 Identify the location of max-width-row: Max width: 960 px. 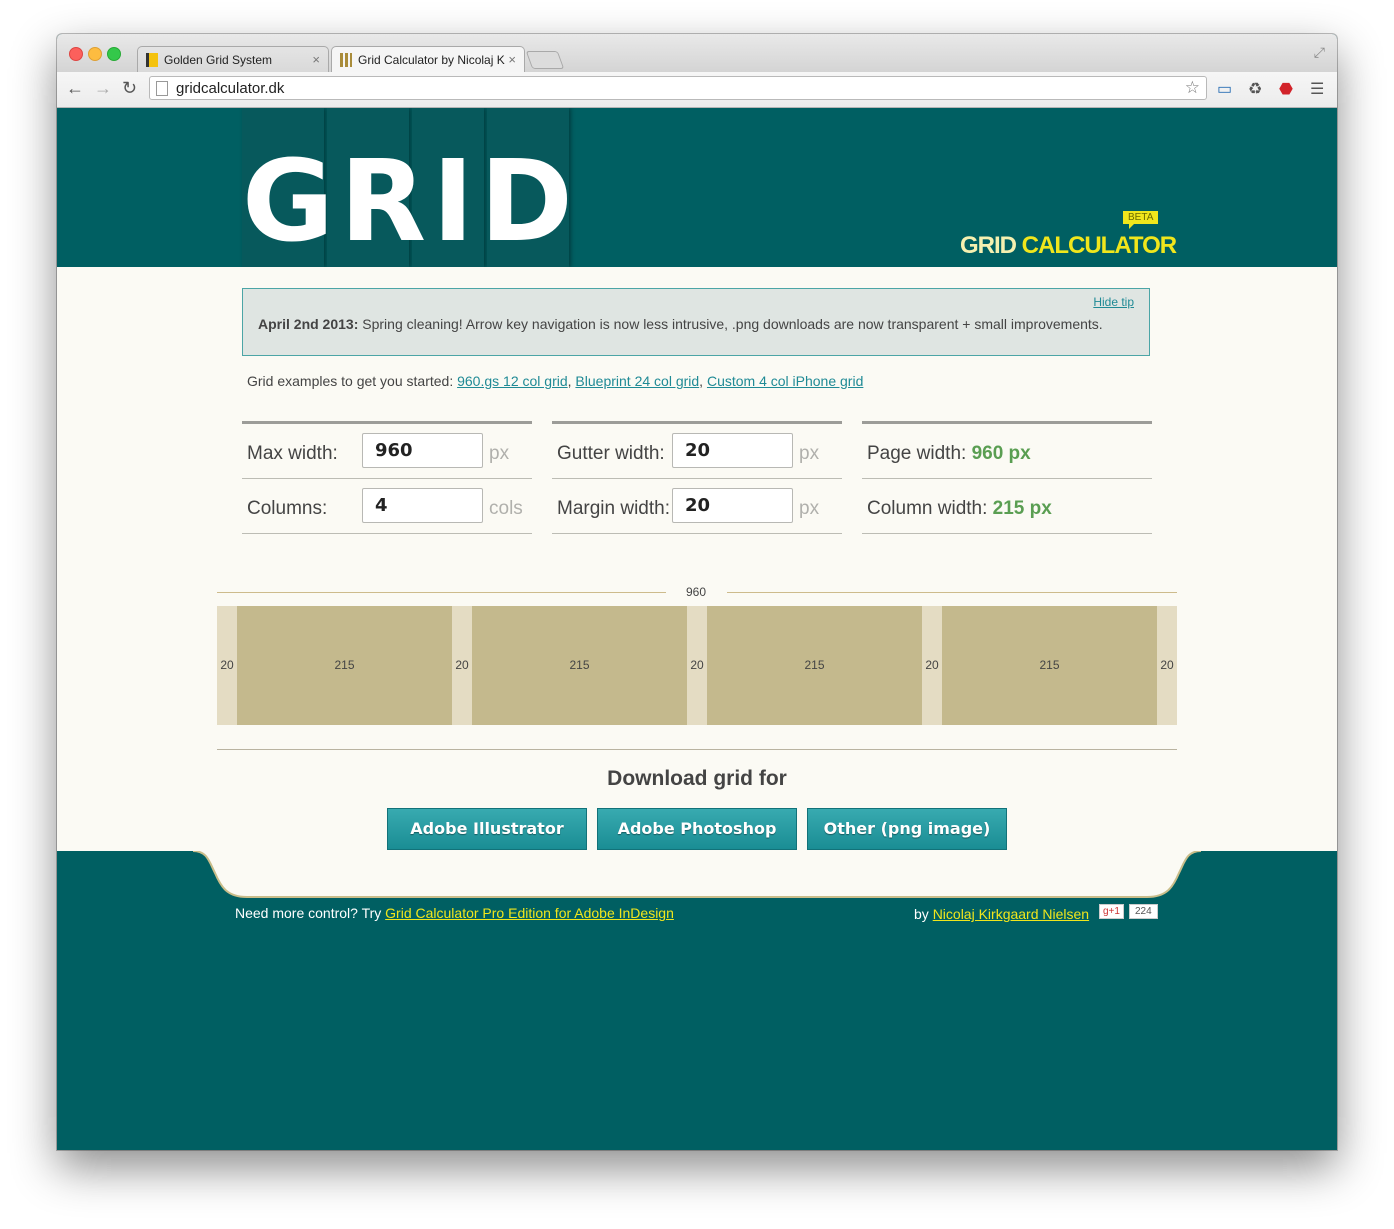
(387, 451).